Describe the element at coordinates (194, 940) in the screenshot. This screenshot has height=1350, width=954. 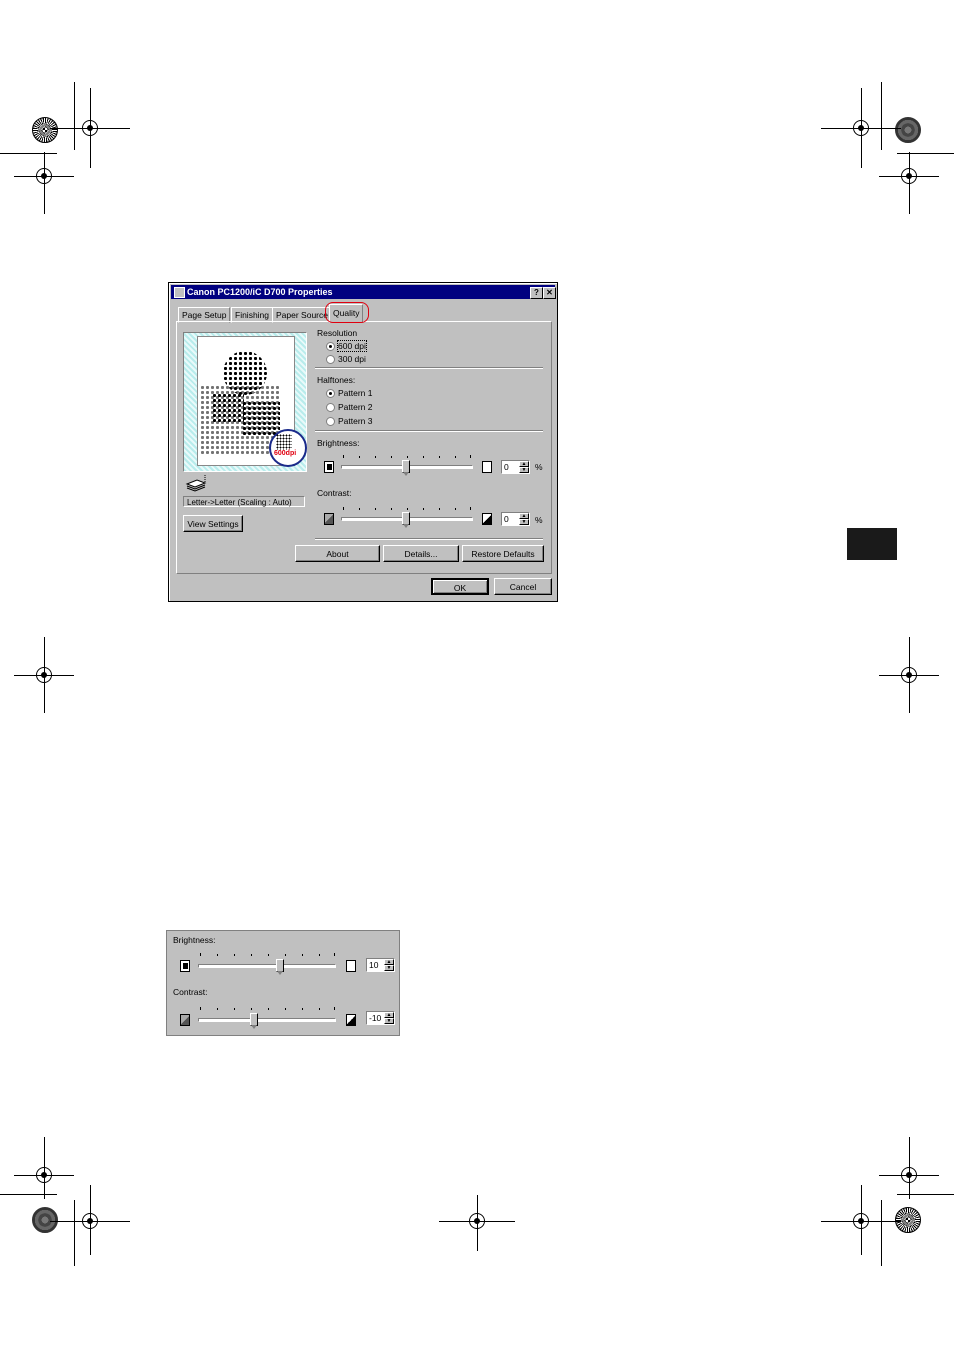
I see `closeup-brightness-label: Brightness:` at that location.